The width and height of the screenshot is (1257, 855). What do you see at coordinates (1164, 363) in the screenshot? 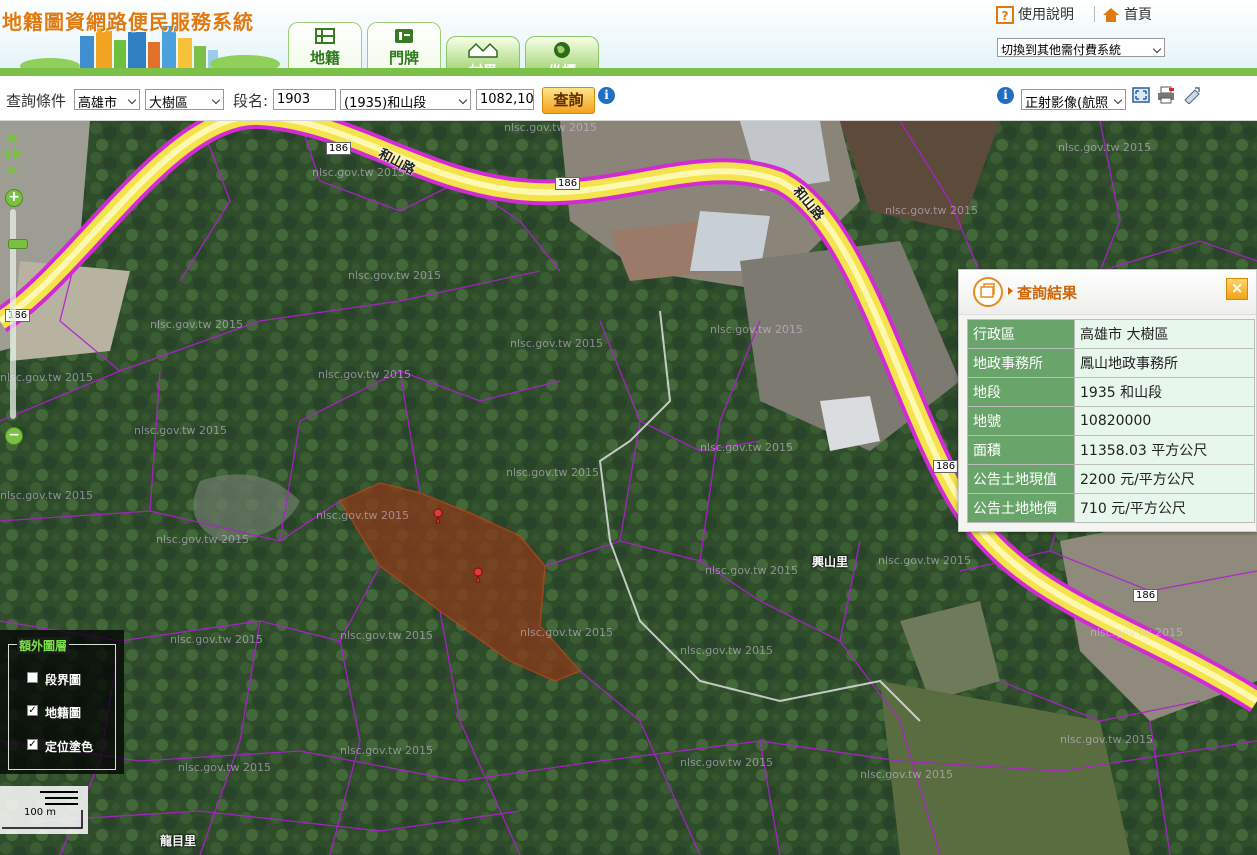
I see `row-value: 鳳山地政事務所` at bounding box center [1164, 363].